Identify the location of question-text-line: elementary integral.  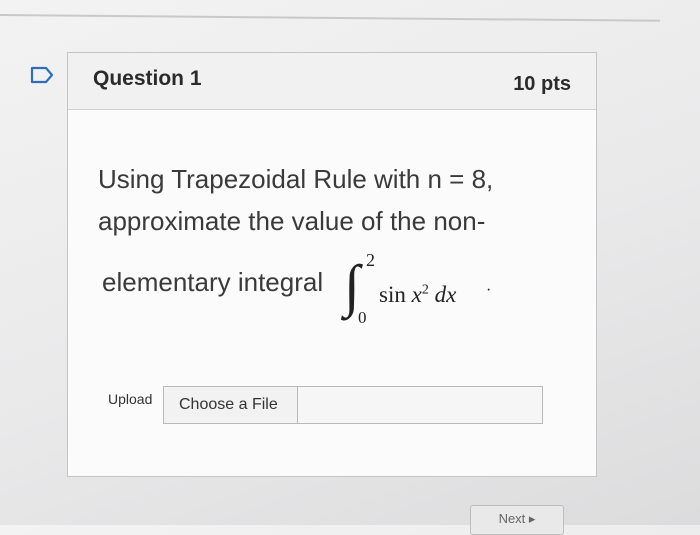
(213, 282).